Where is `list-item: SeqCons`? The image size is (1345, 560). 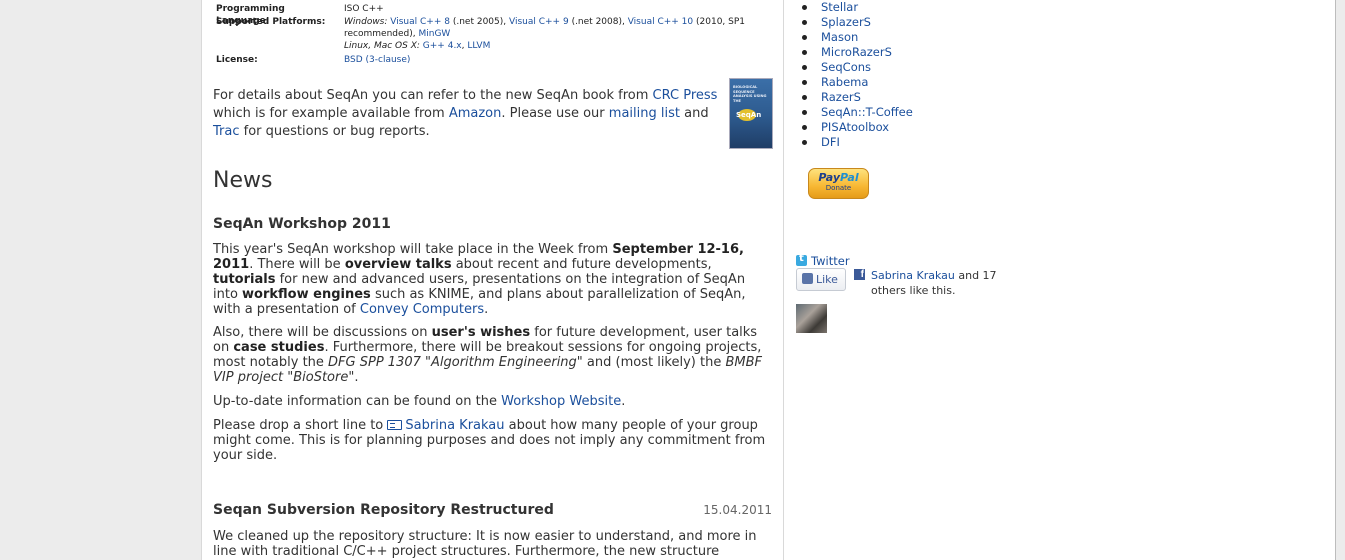 list-item: SeqCons is located at coordinates (853, 67).